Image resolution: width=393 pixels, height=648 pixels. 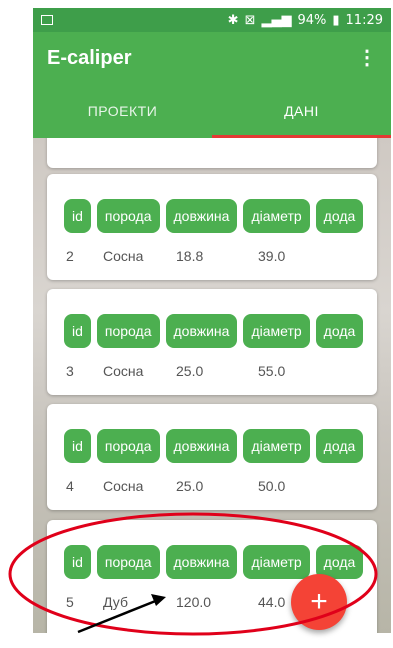 What do you see at coordinates (272, 602) in the screenshot?
I see `cell-diameter: 44.0` at bounding box center [272, 602].